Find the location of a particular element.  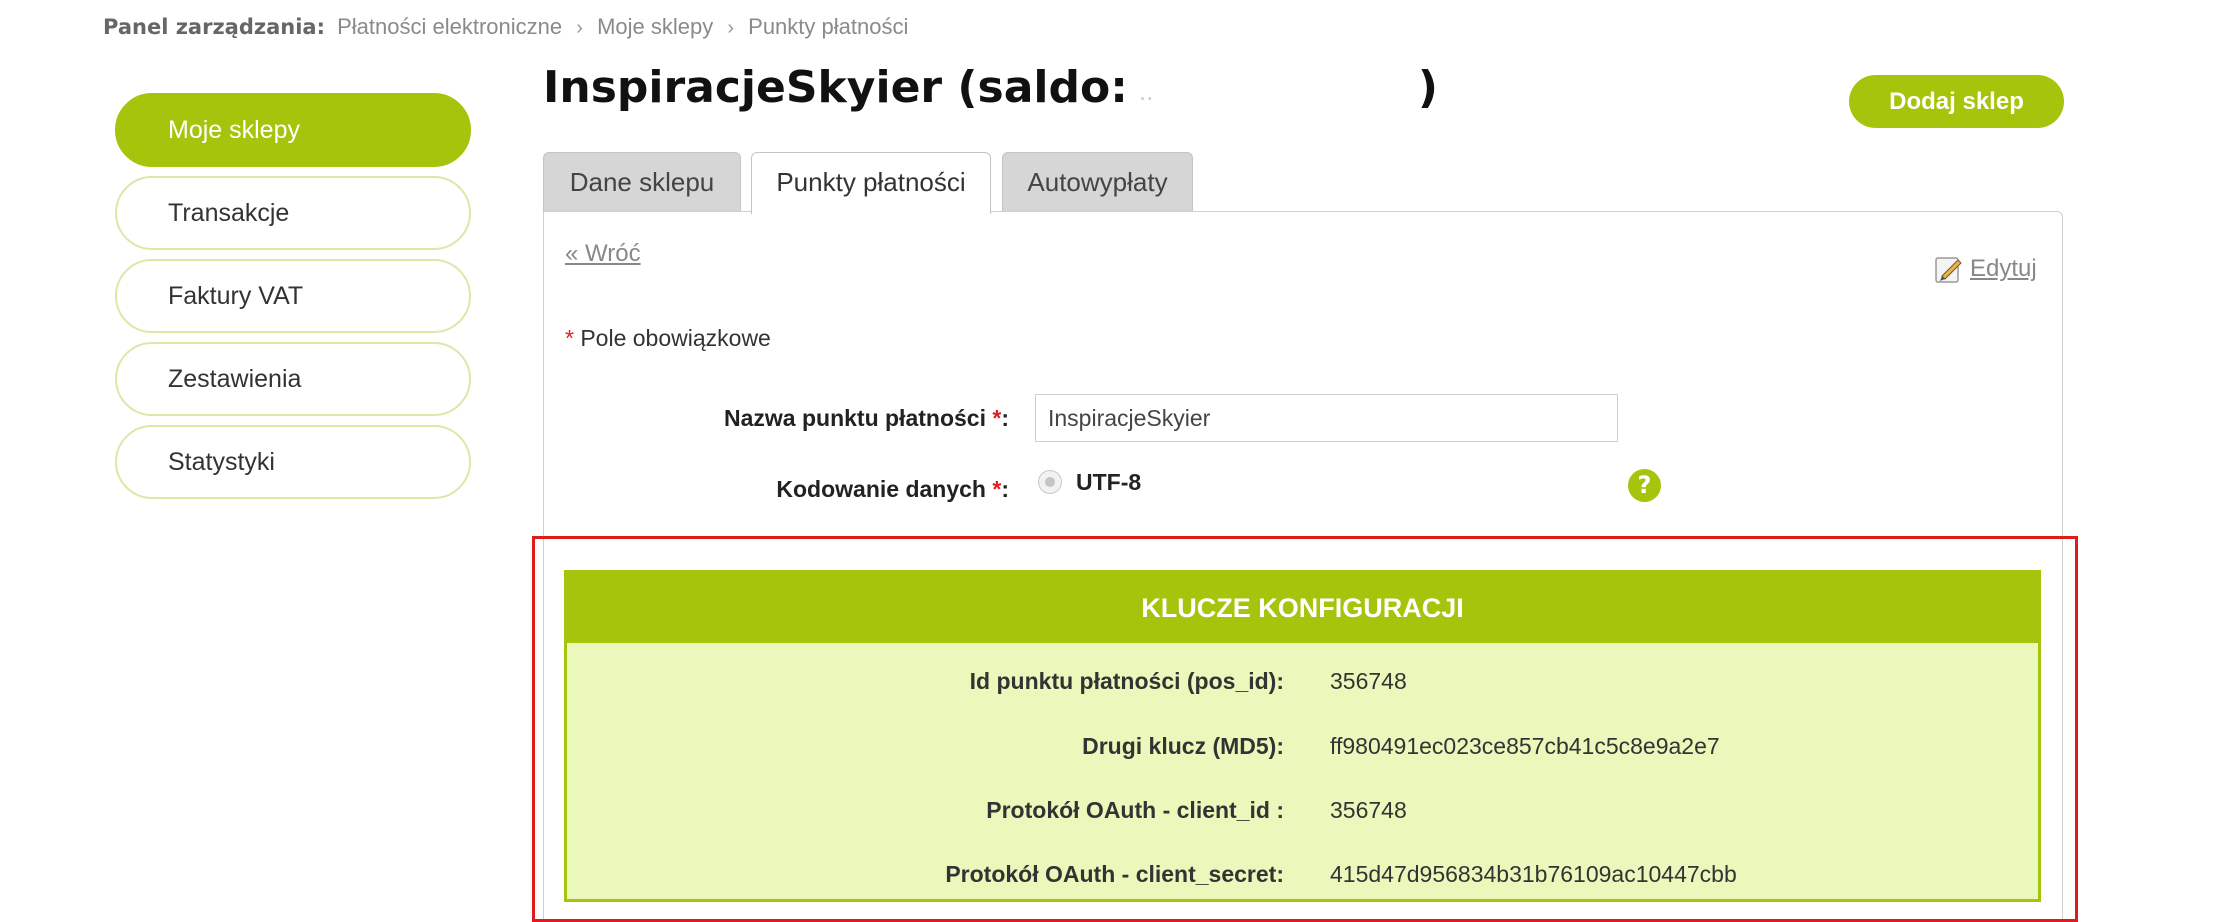

page-title: InspiracjeSkyier (saldo: .. ) is located at coordinates (990, 87).